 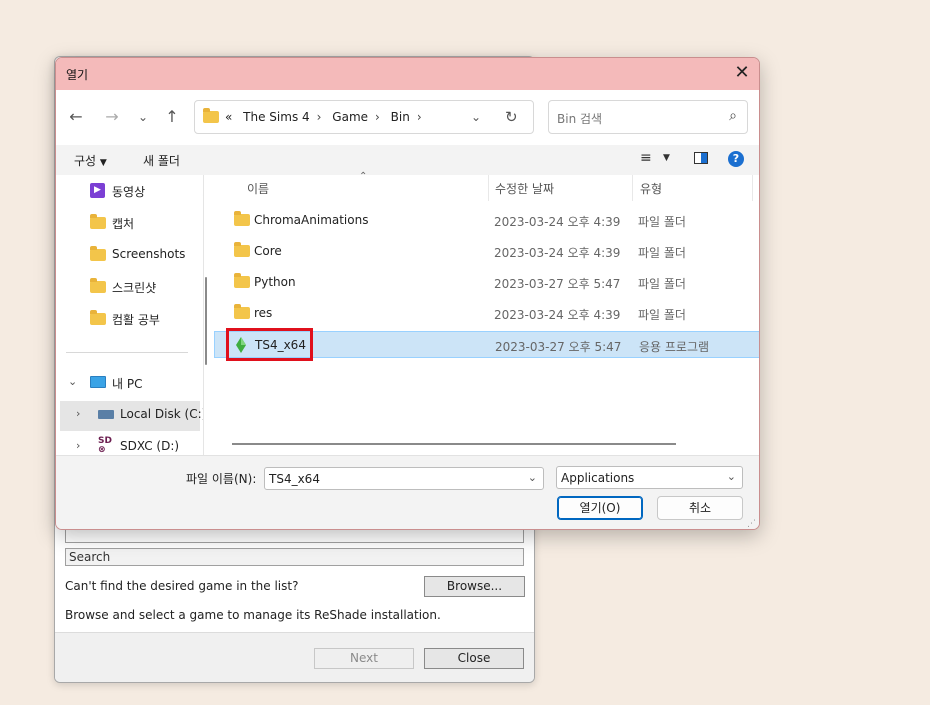 What do you see at coordinates (258, 188) in the screenshot?
I see `column-header-name: 이름` at bounding box center [258, 188].